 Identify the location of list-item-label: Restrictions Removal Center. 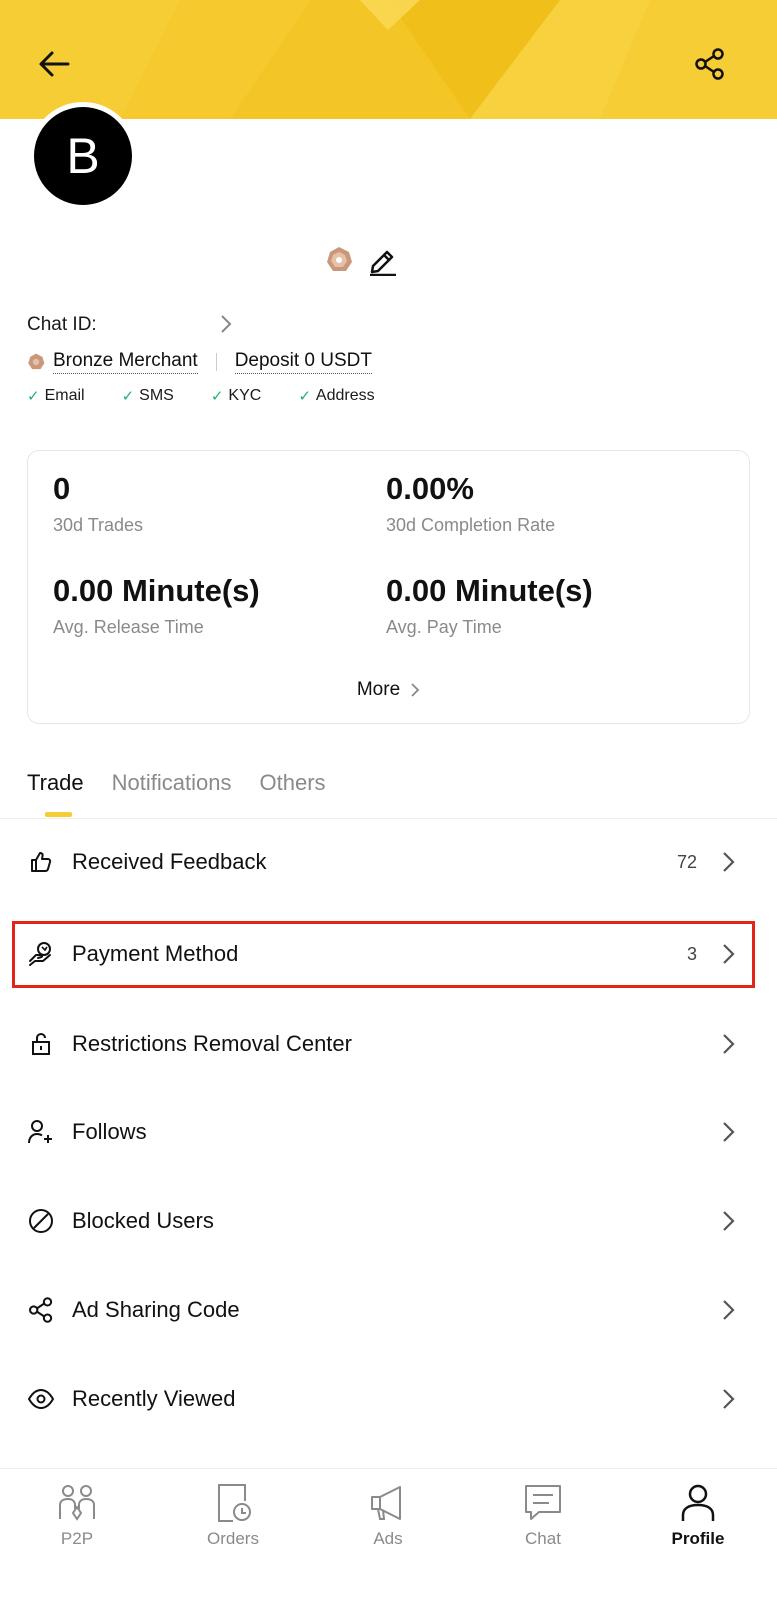
(212, 1043).